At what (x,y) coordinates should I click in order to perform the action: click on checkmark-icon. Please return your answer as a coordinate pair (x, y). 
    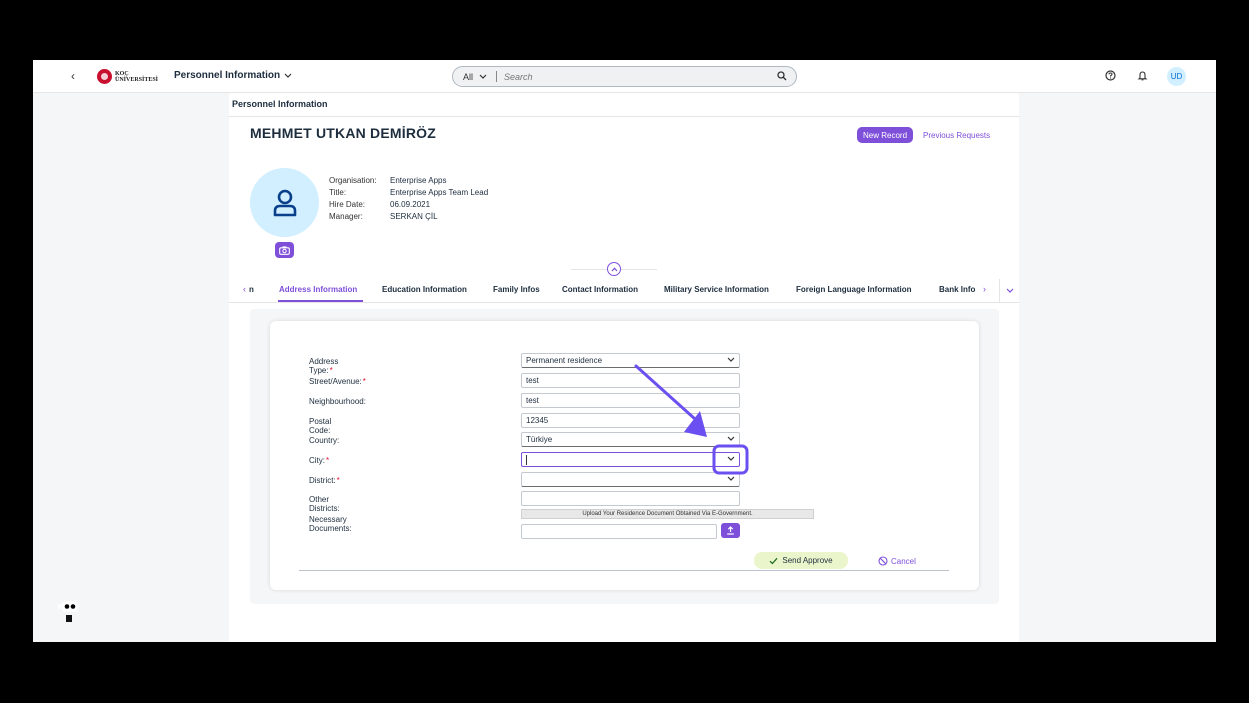
    Looking at the image, I should click on (773, 560).